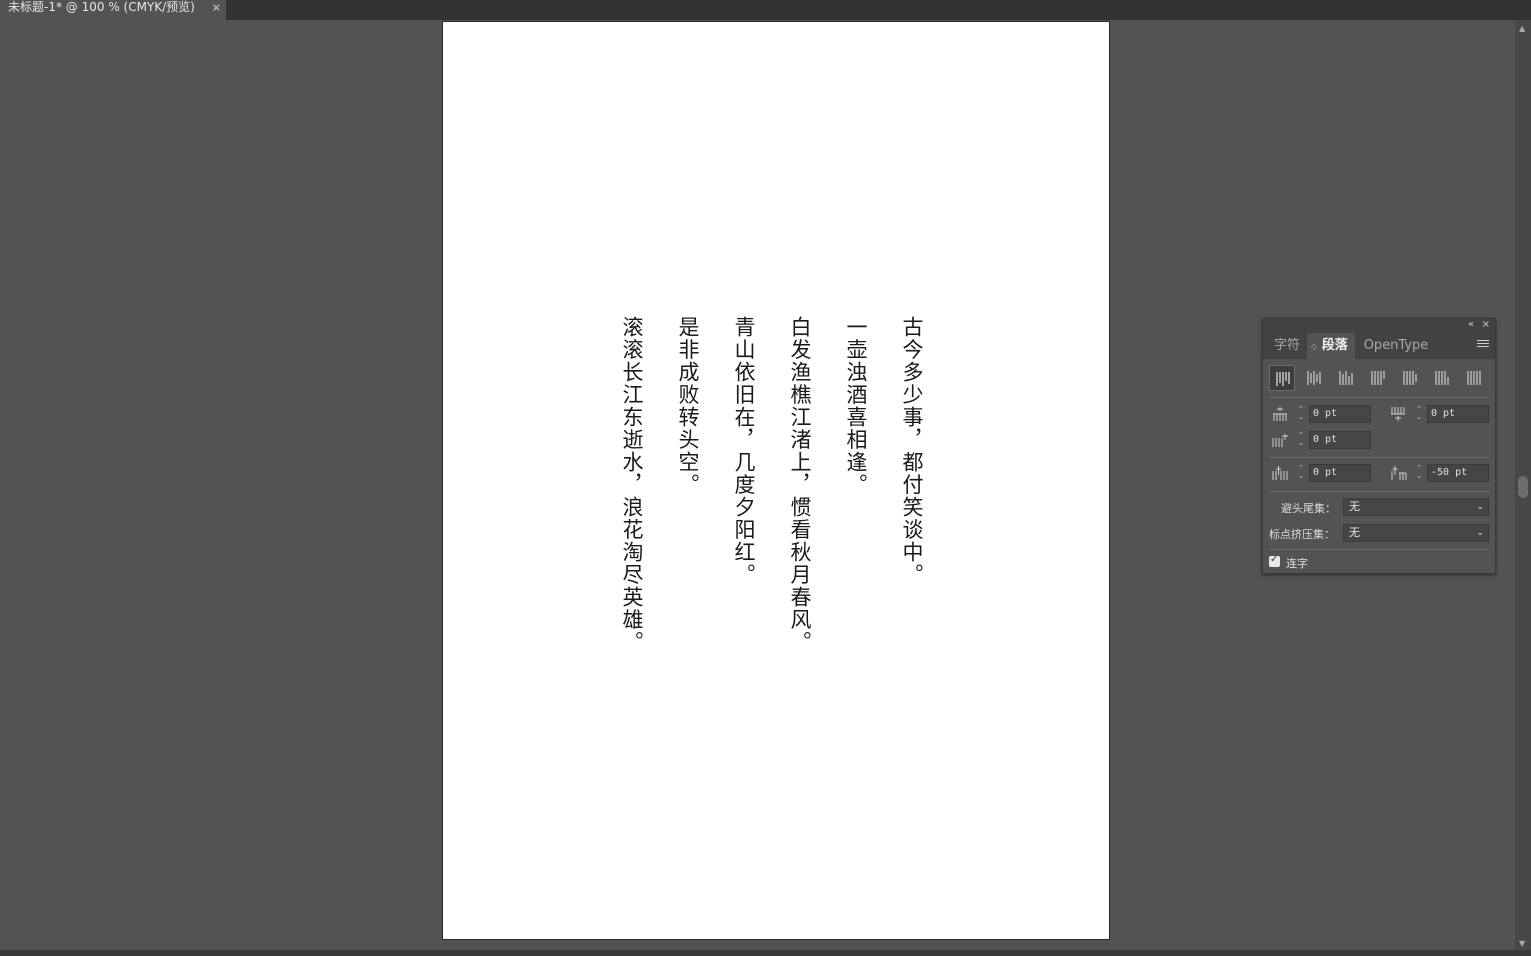  I want to click on tab-character: 字符, so click(1287, 346).